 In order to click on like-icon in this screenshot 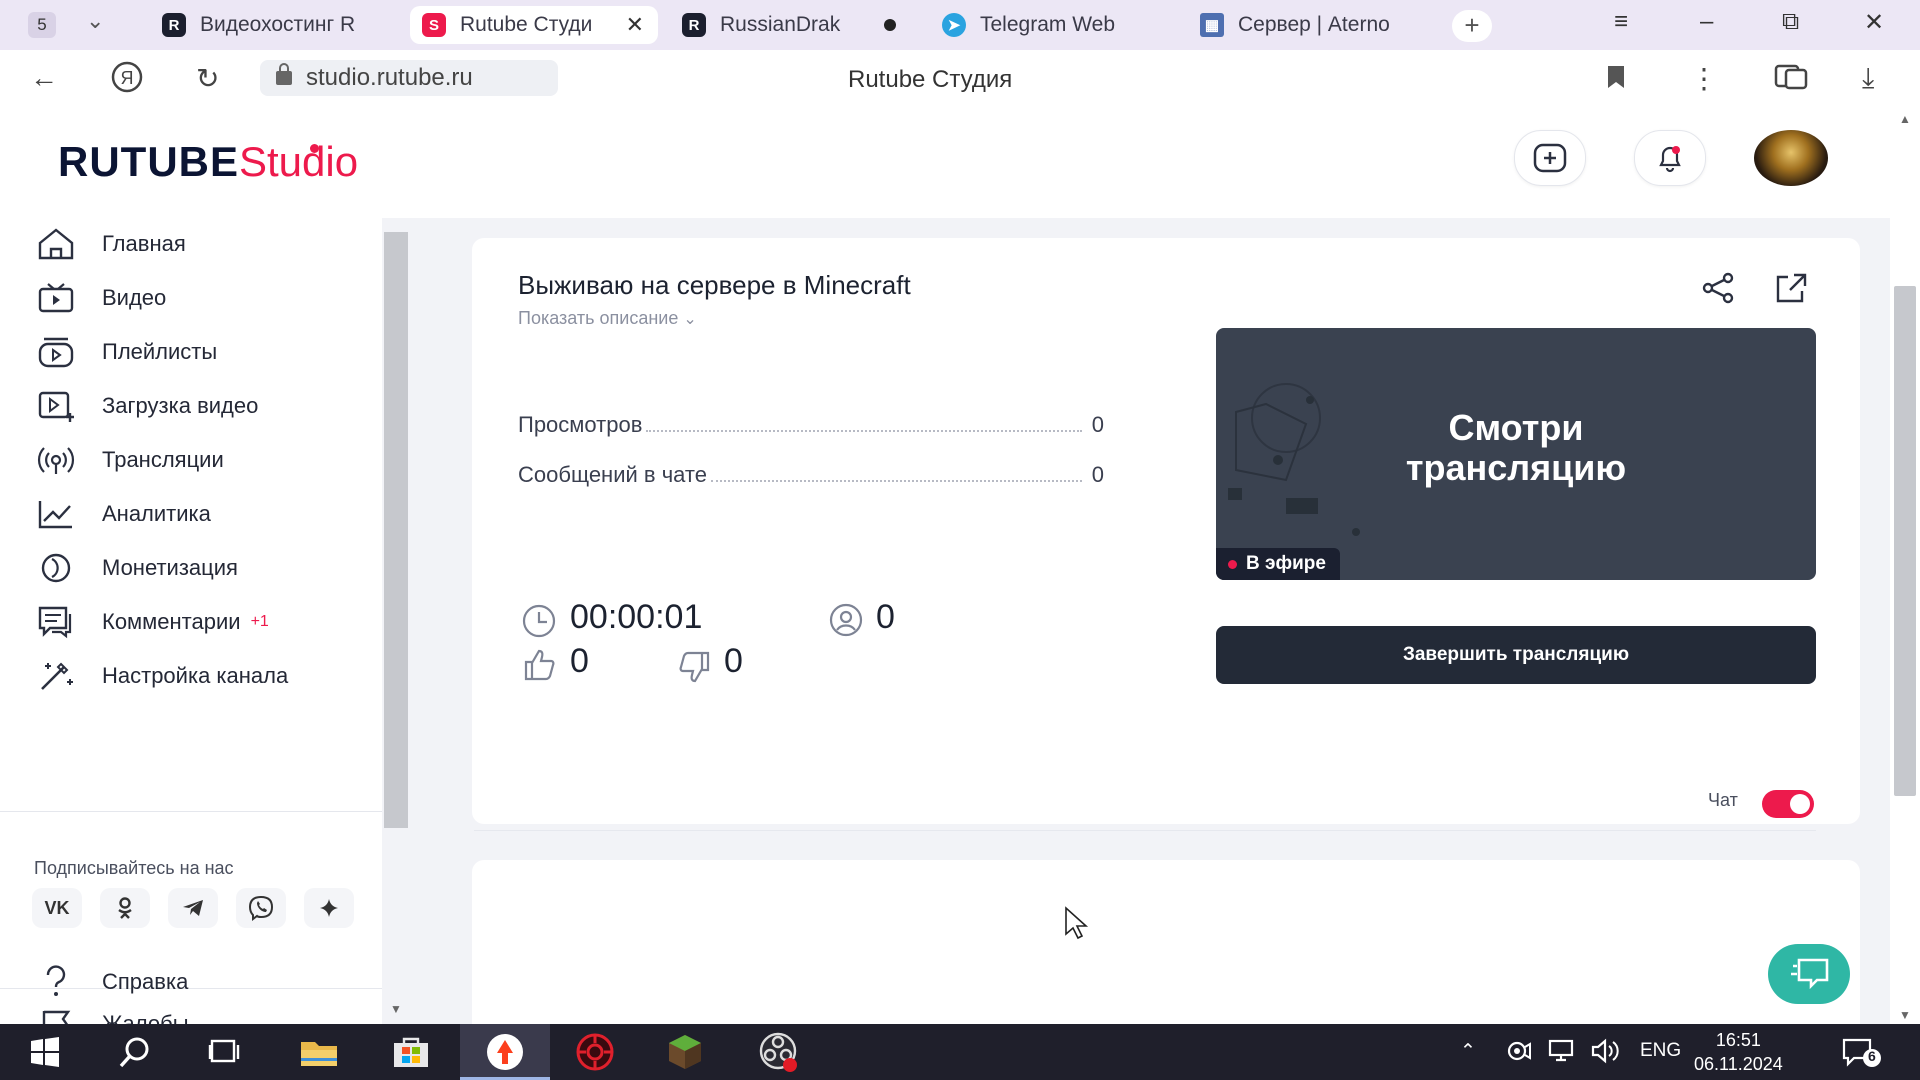, I will do `click(540, 667)`.